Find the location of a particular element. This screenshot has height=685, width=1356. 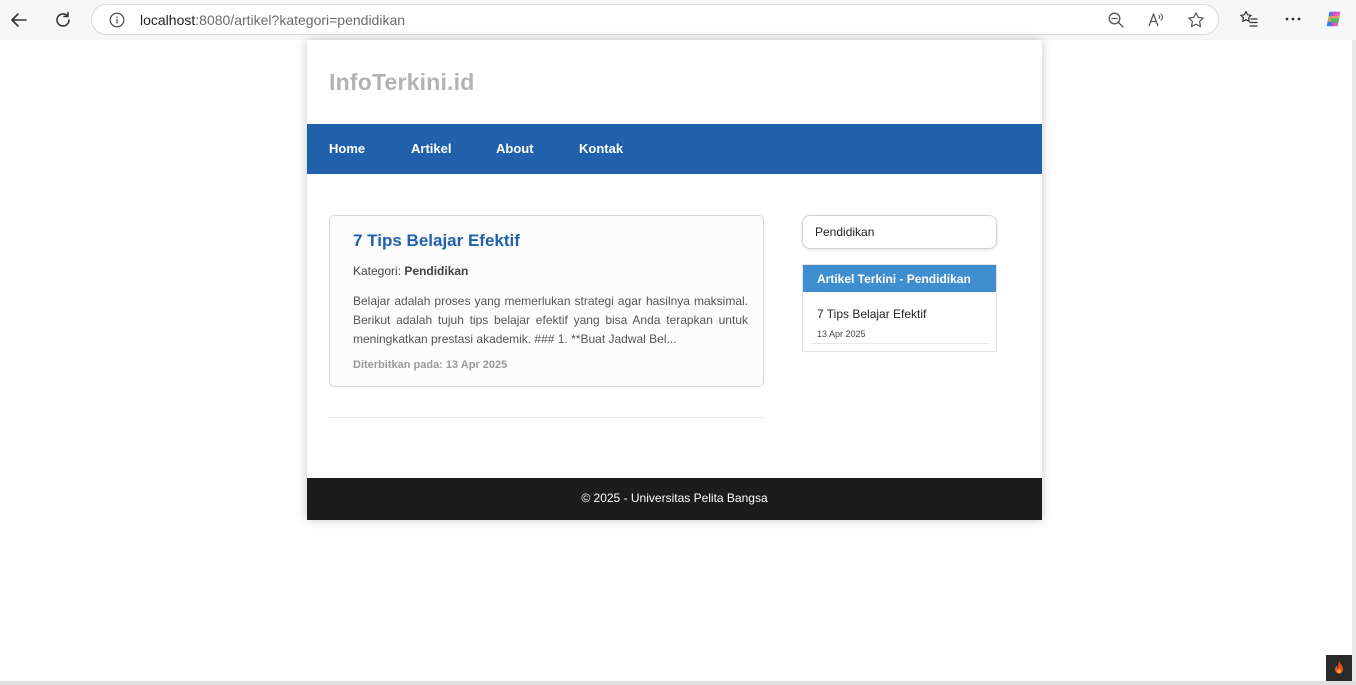

back-arrow-icon is located at coordinates (19, 20).